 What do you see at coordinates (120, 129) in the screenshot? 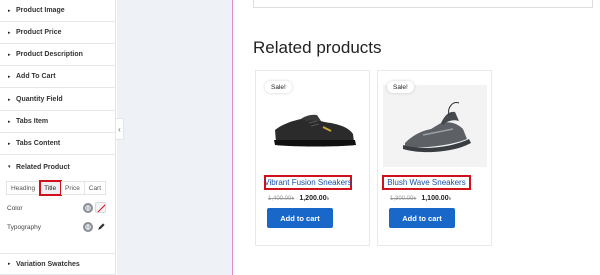
I see `panel-collapse-handle: ‹` at bounding box center [120, 129].